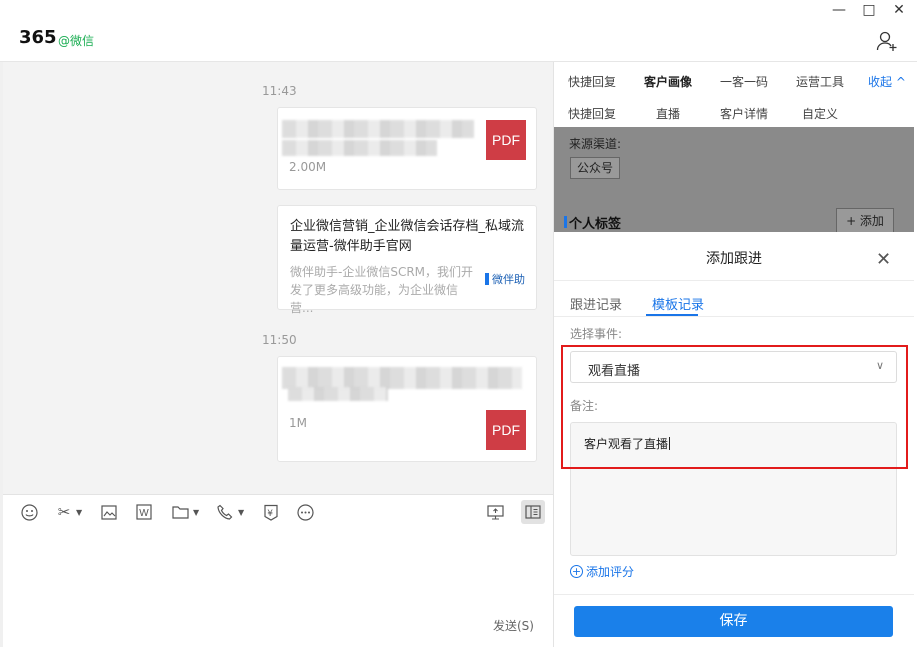  I want to click on file-size: 2.00M, so click(308, 167).